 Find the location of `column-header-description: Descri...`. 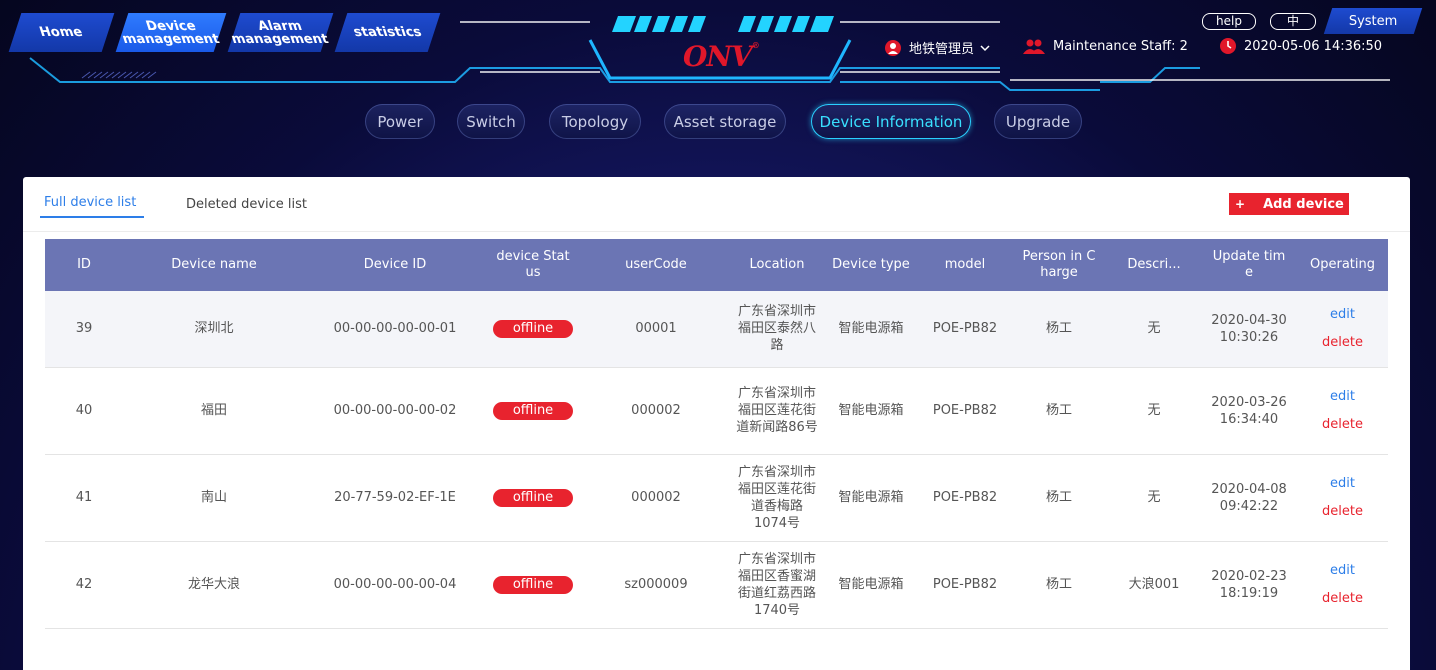

column-header-description: Descri... is located at coordinates (1154, 265).